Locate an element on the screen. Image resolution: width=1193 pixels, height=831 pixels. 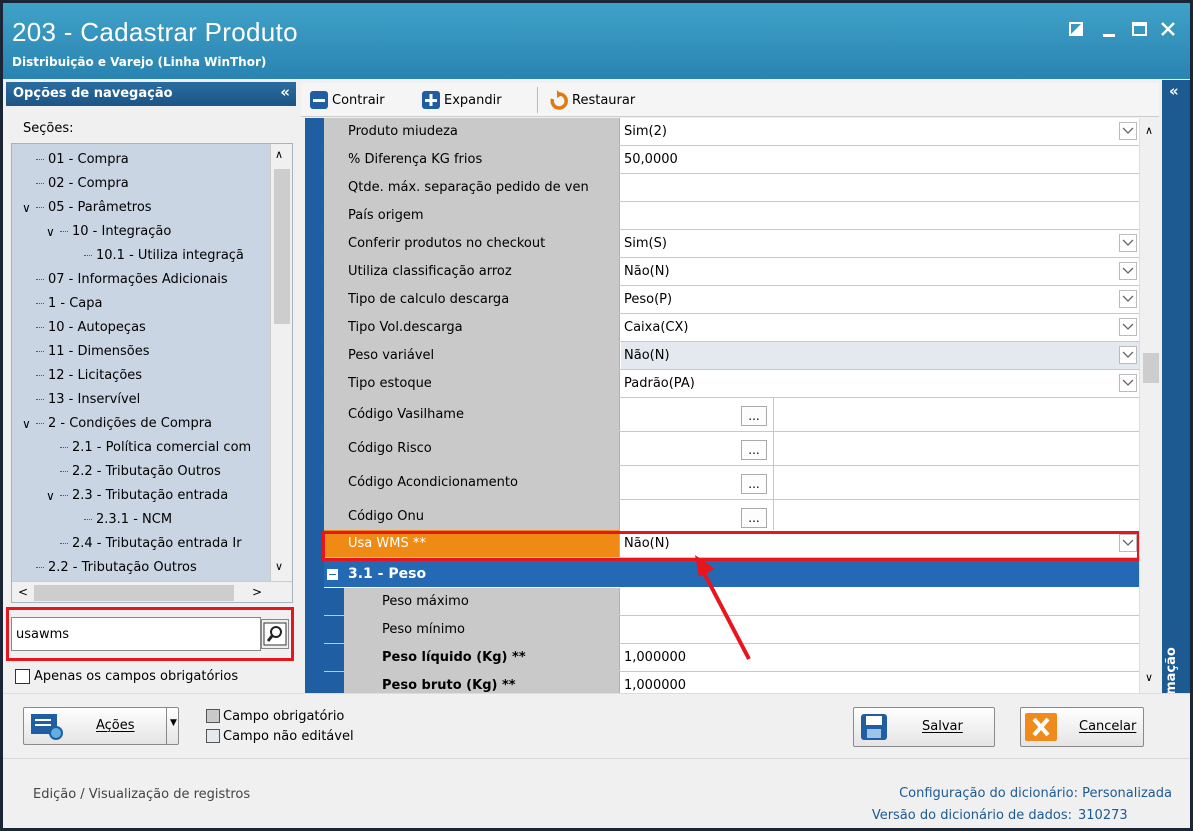
grid-row-label: Peso variável is located at coordinates (472, 355).